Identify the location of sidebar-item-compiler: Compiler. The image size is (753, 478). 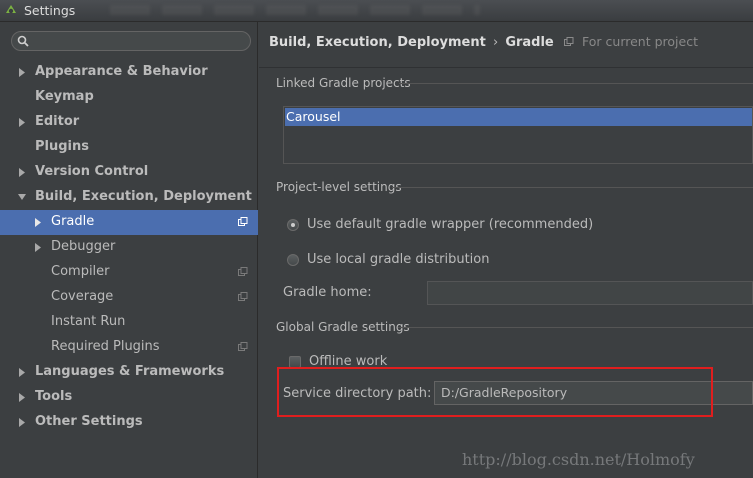
(129, 272).